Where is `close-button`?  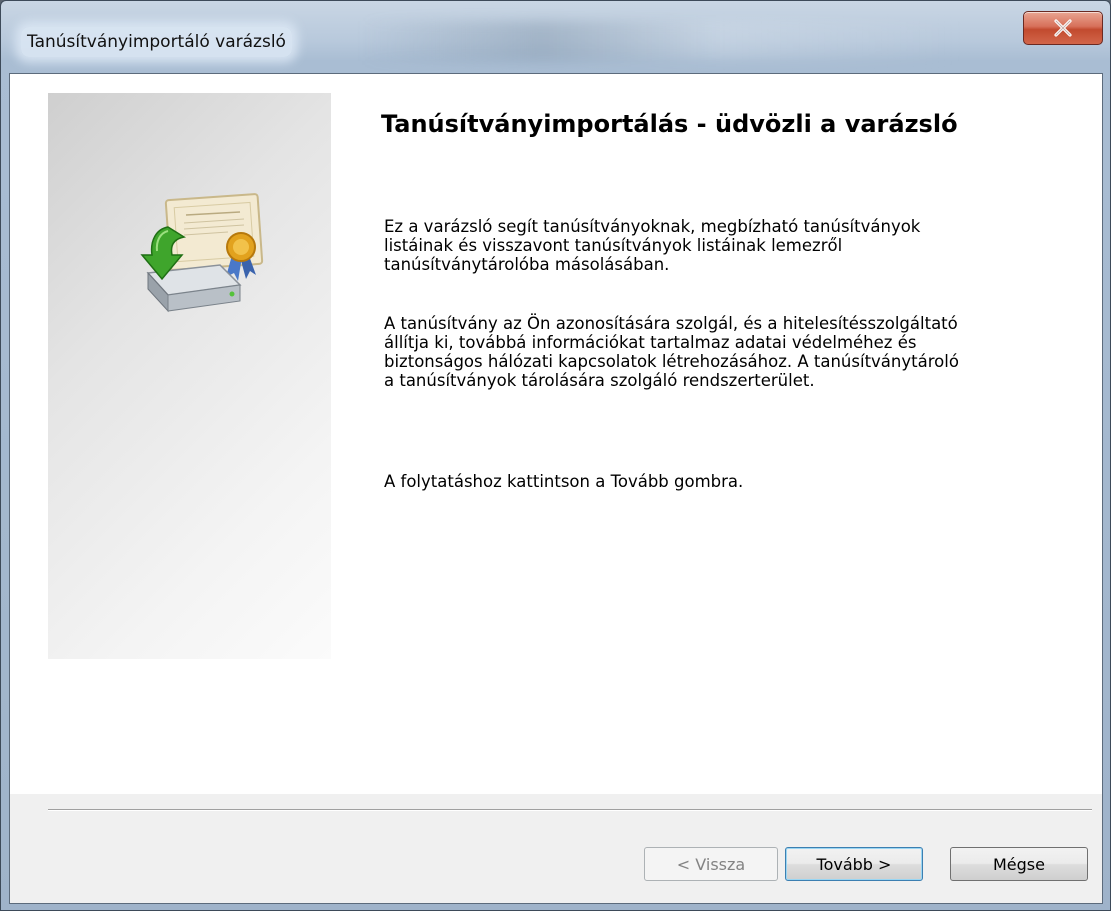
close-button is located at coordinates (1063, 28).